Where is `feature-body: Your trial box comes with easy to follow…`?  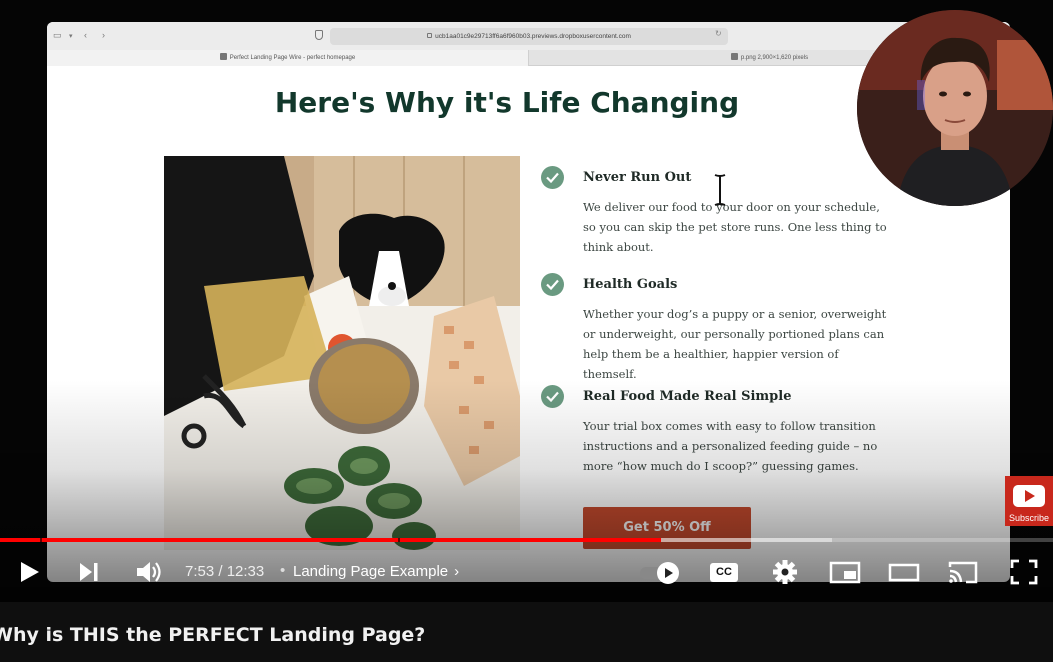
feature-body: Your trial box comes with easy to follow… is located at coordinates (730, 446).